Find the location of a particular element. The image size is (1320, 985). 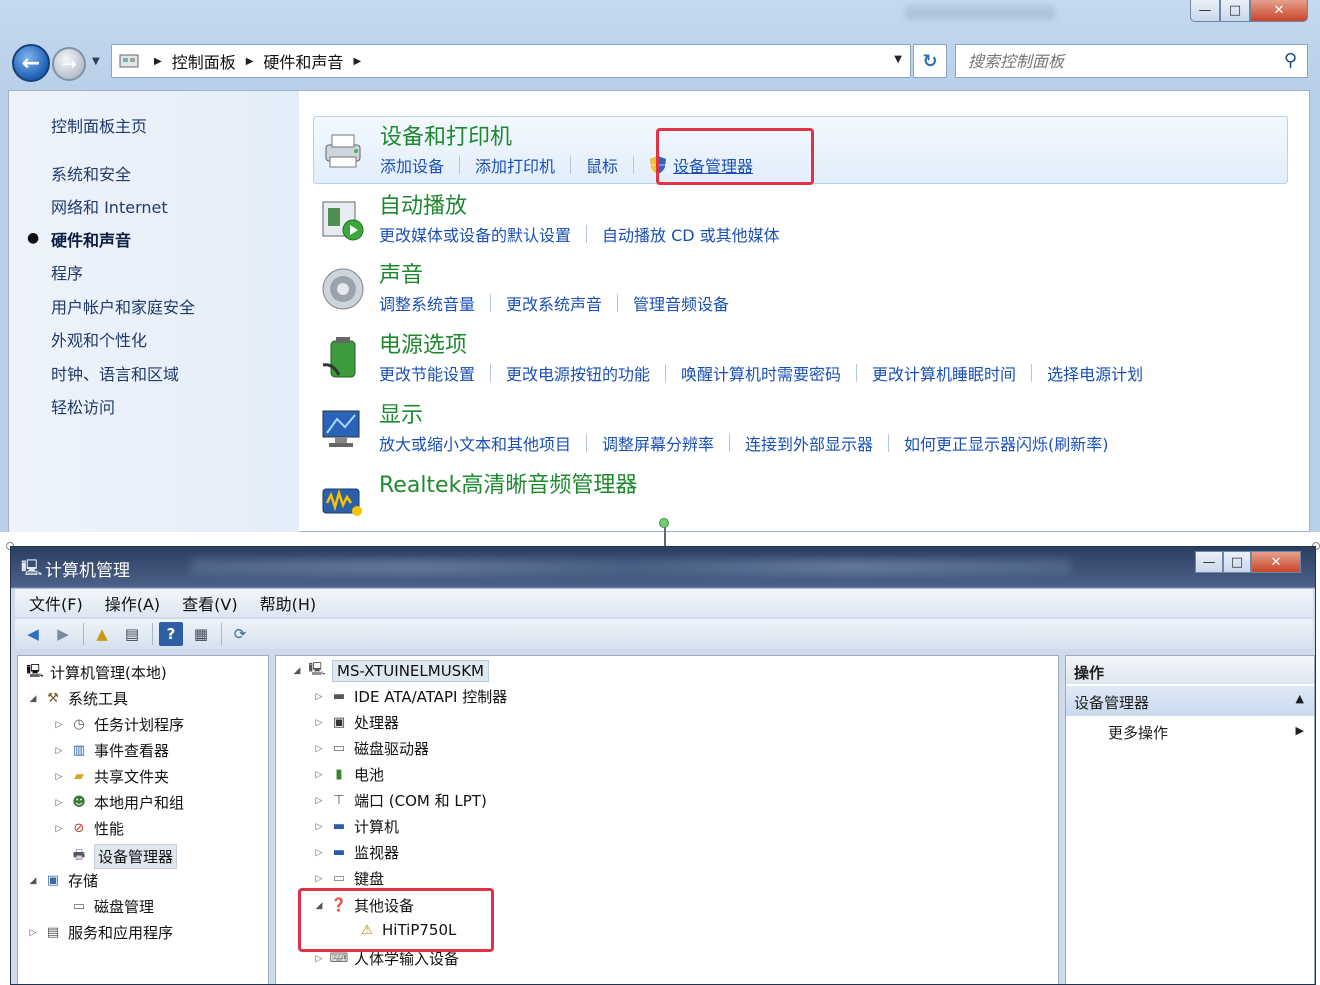

scan-hardware-icon: ⟳ is located at coordinates (240, 634).